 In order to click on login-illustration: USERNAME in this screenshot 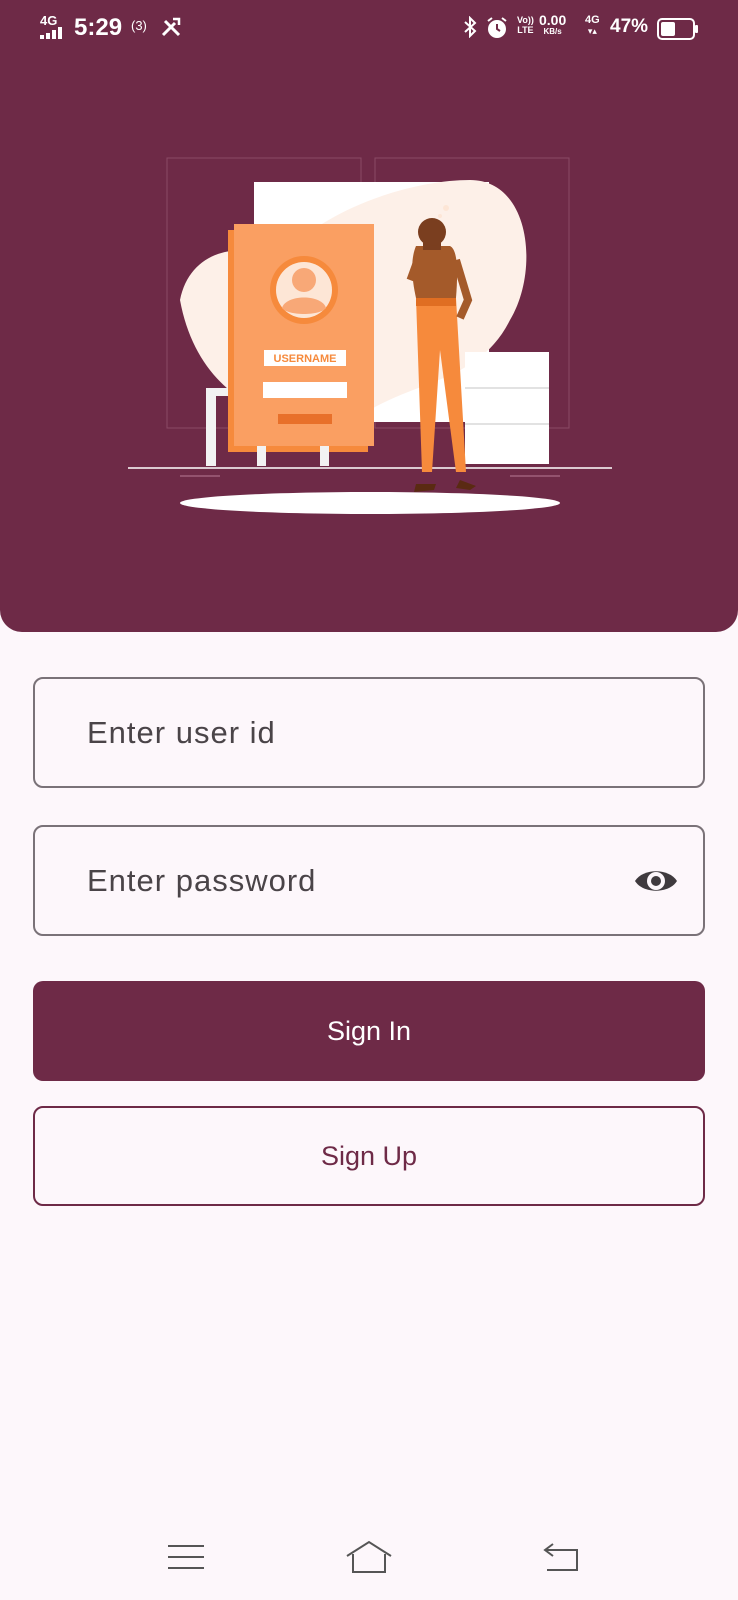, I will do `click(370, 335)`.